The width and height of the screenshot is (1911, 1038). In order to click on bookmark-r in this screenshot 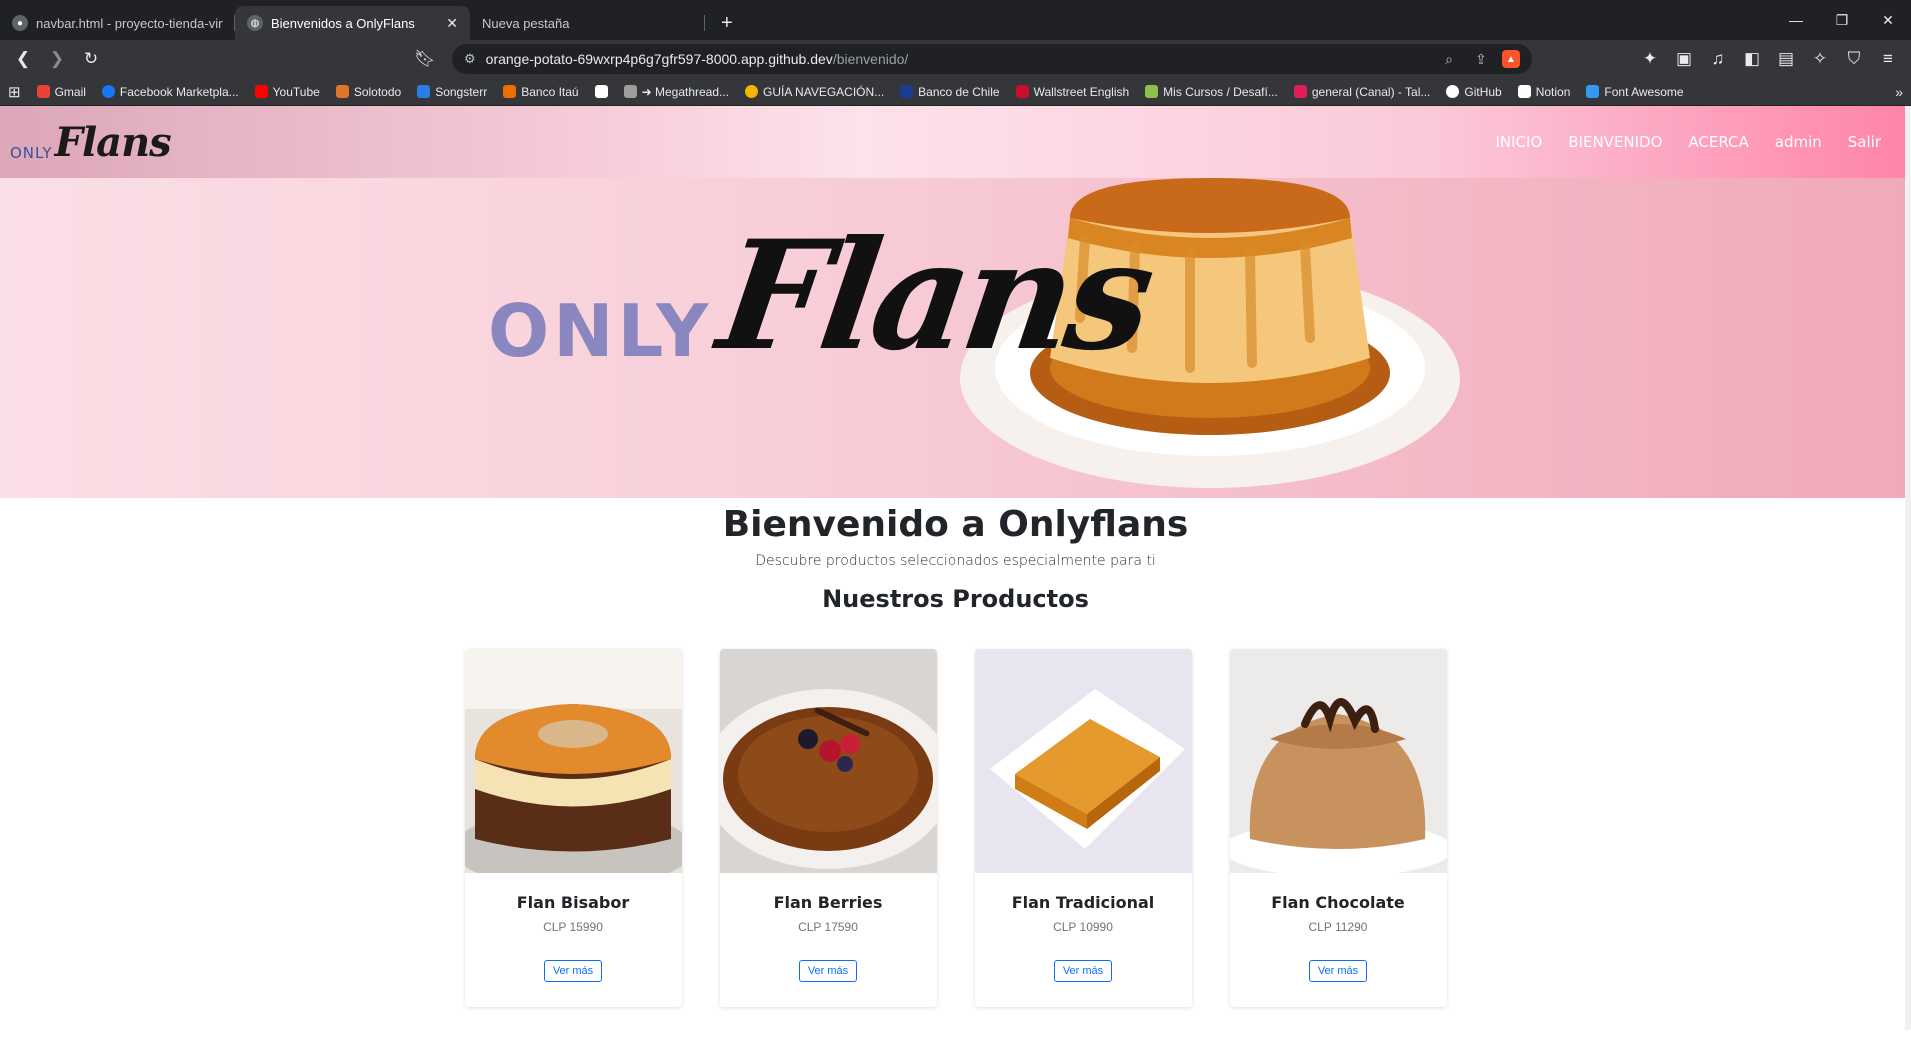, I will do `click(601, 91)`.